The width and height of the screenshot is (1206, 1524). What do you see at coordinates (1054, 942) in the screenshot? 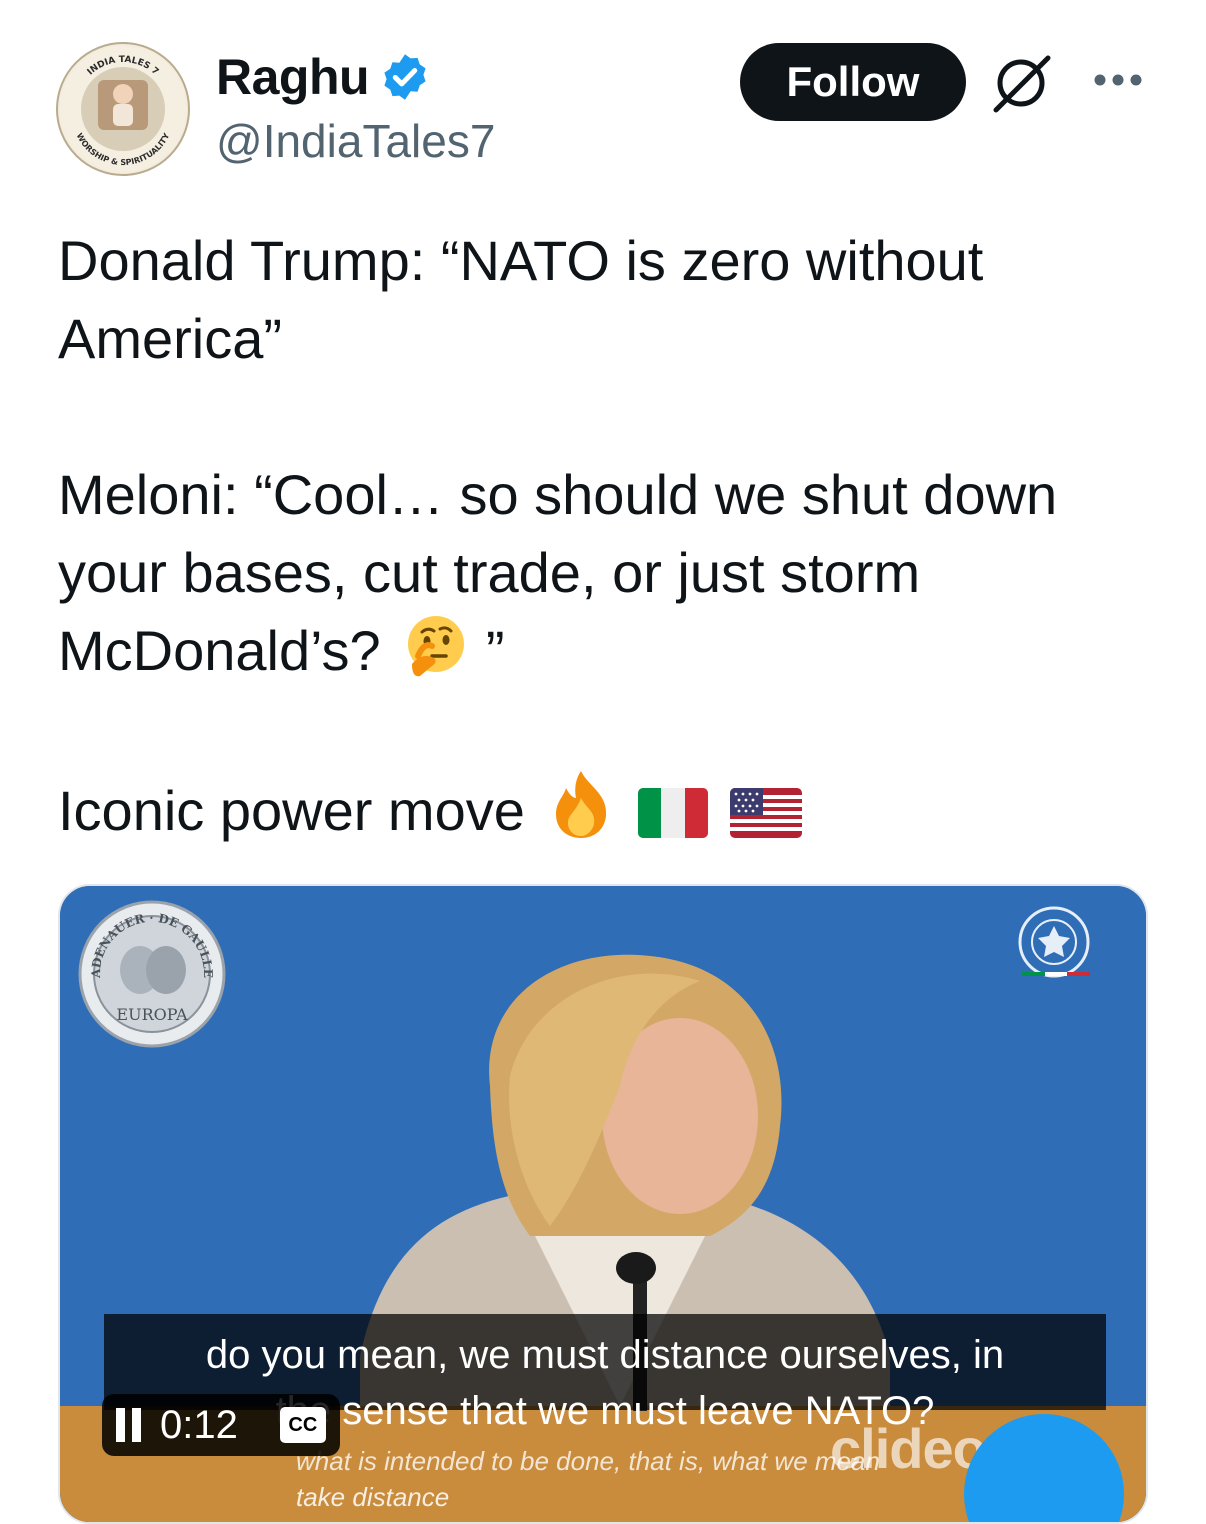
I see `government-seal-icon` at bounding box center [1054, 942].